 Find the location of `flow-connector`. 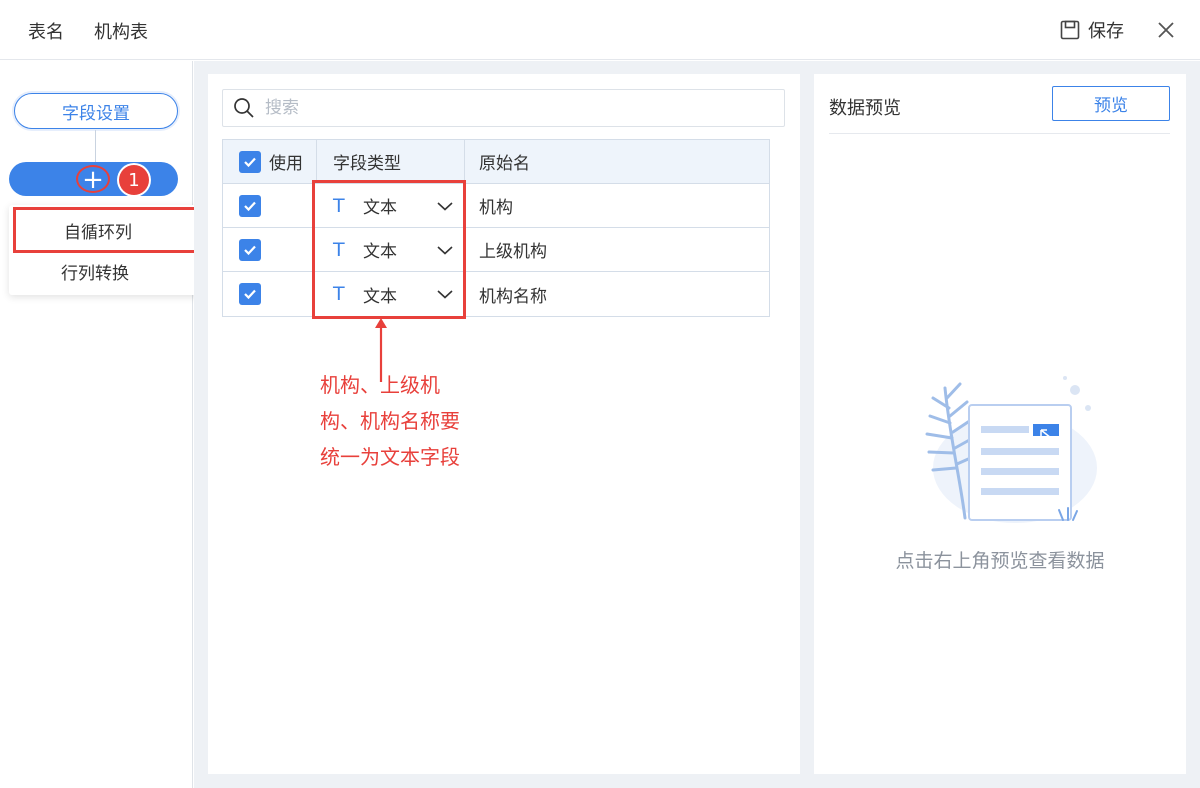

flow-connector is located at coordinates (95, 146).